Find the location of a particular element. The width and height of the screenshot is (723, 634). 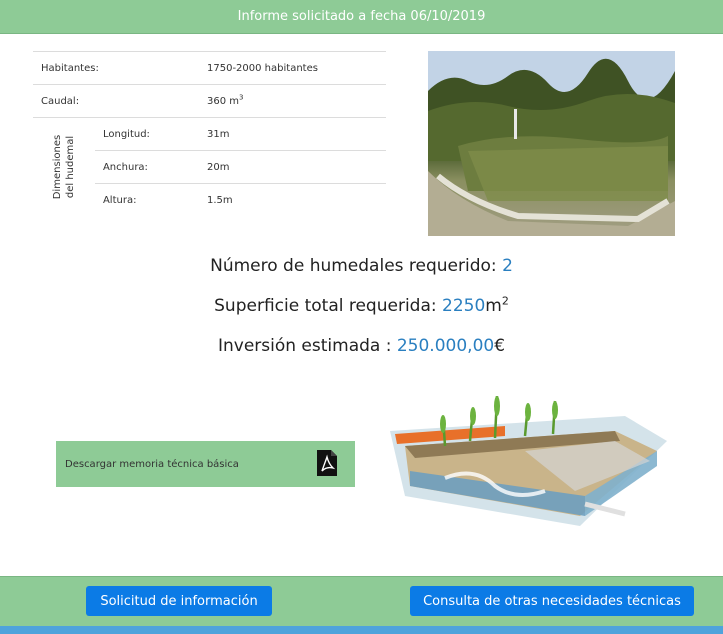

anchura-value: 20m is located at coordinates (292, 167).